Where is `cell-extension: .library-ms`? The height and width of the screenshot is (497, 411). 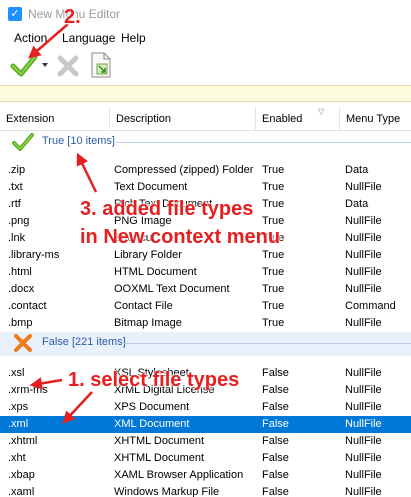
cell-extension: .library-ms is located at coordinates (34, 255).